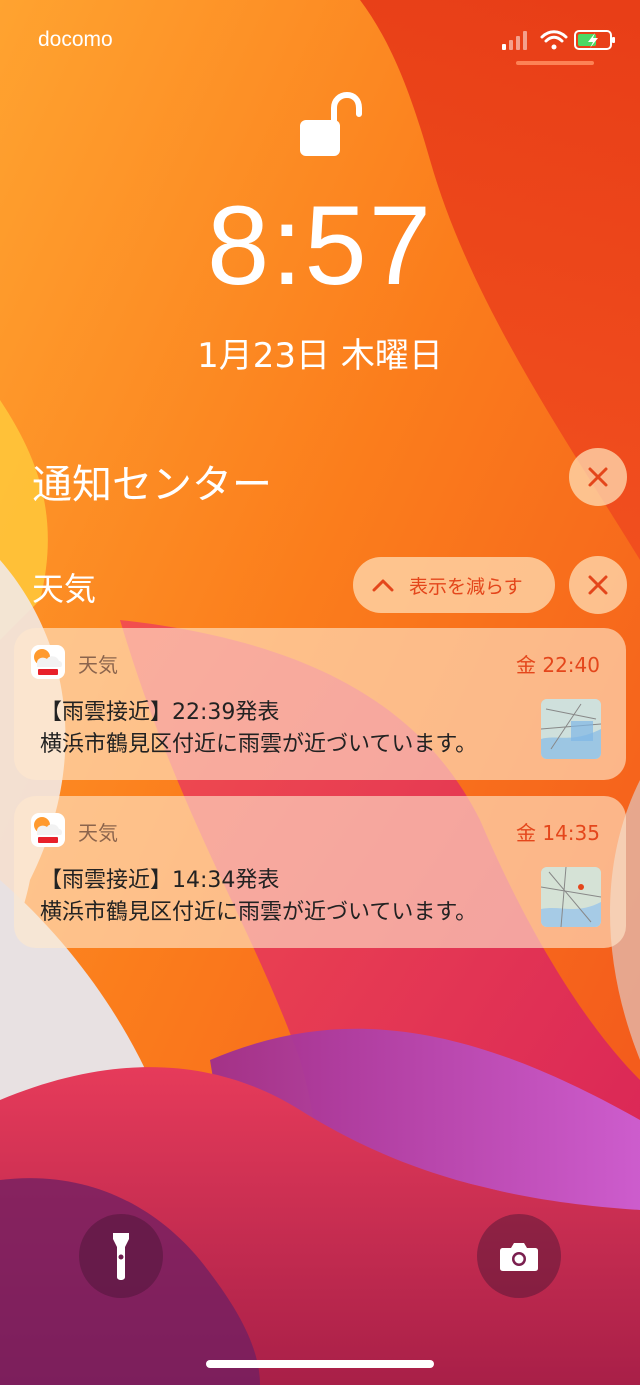 The image size is (640, 1385). What do you see at coordinates (466, 586) in the screenshot?
I see `show-less-label: 表示を減らす` at bounding box center [466, 586].